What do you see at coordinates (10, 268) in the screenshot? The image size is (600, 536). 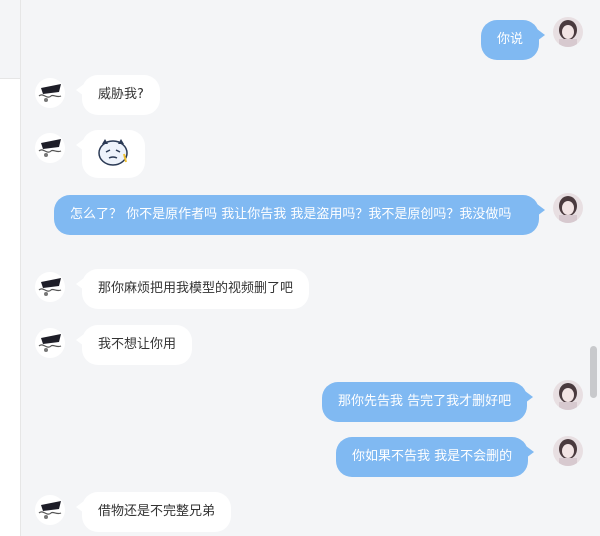 I see `conversation-list-panel` at bounding box center [10, 268].